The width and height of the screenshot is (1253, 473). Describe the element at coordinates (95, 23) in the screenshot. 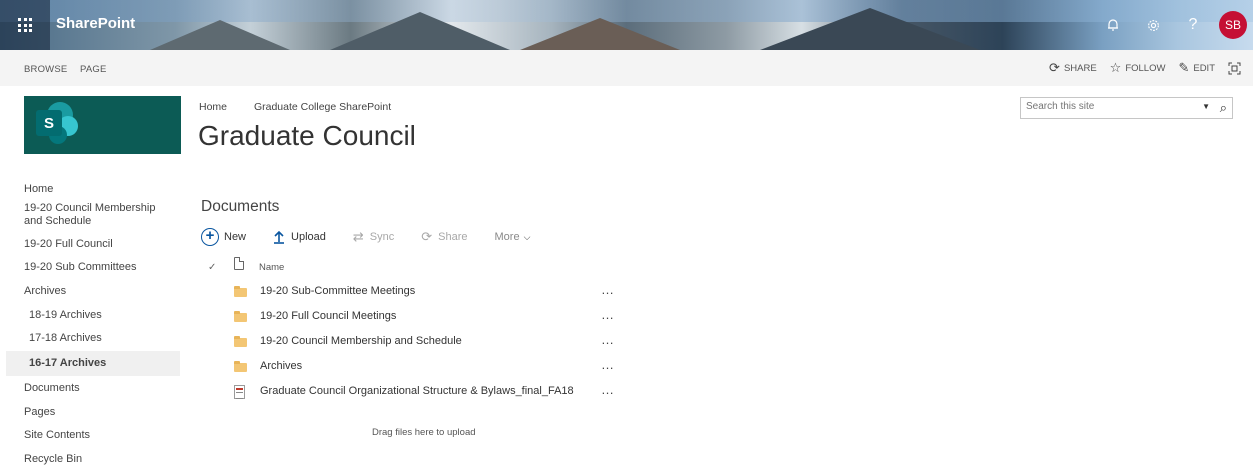

I see `suite-brand-link: SharePoint` at that location.